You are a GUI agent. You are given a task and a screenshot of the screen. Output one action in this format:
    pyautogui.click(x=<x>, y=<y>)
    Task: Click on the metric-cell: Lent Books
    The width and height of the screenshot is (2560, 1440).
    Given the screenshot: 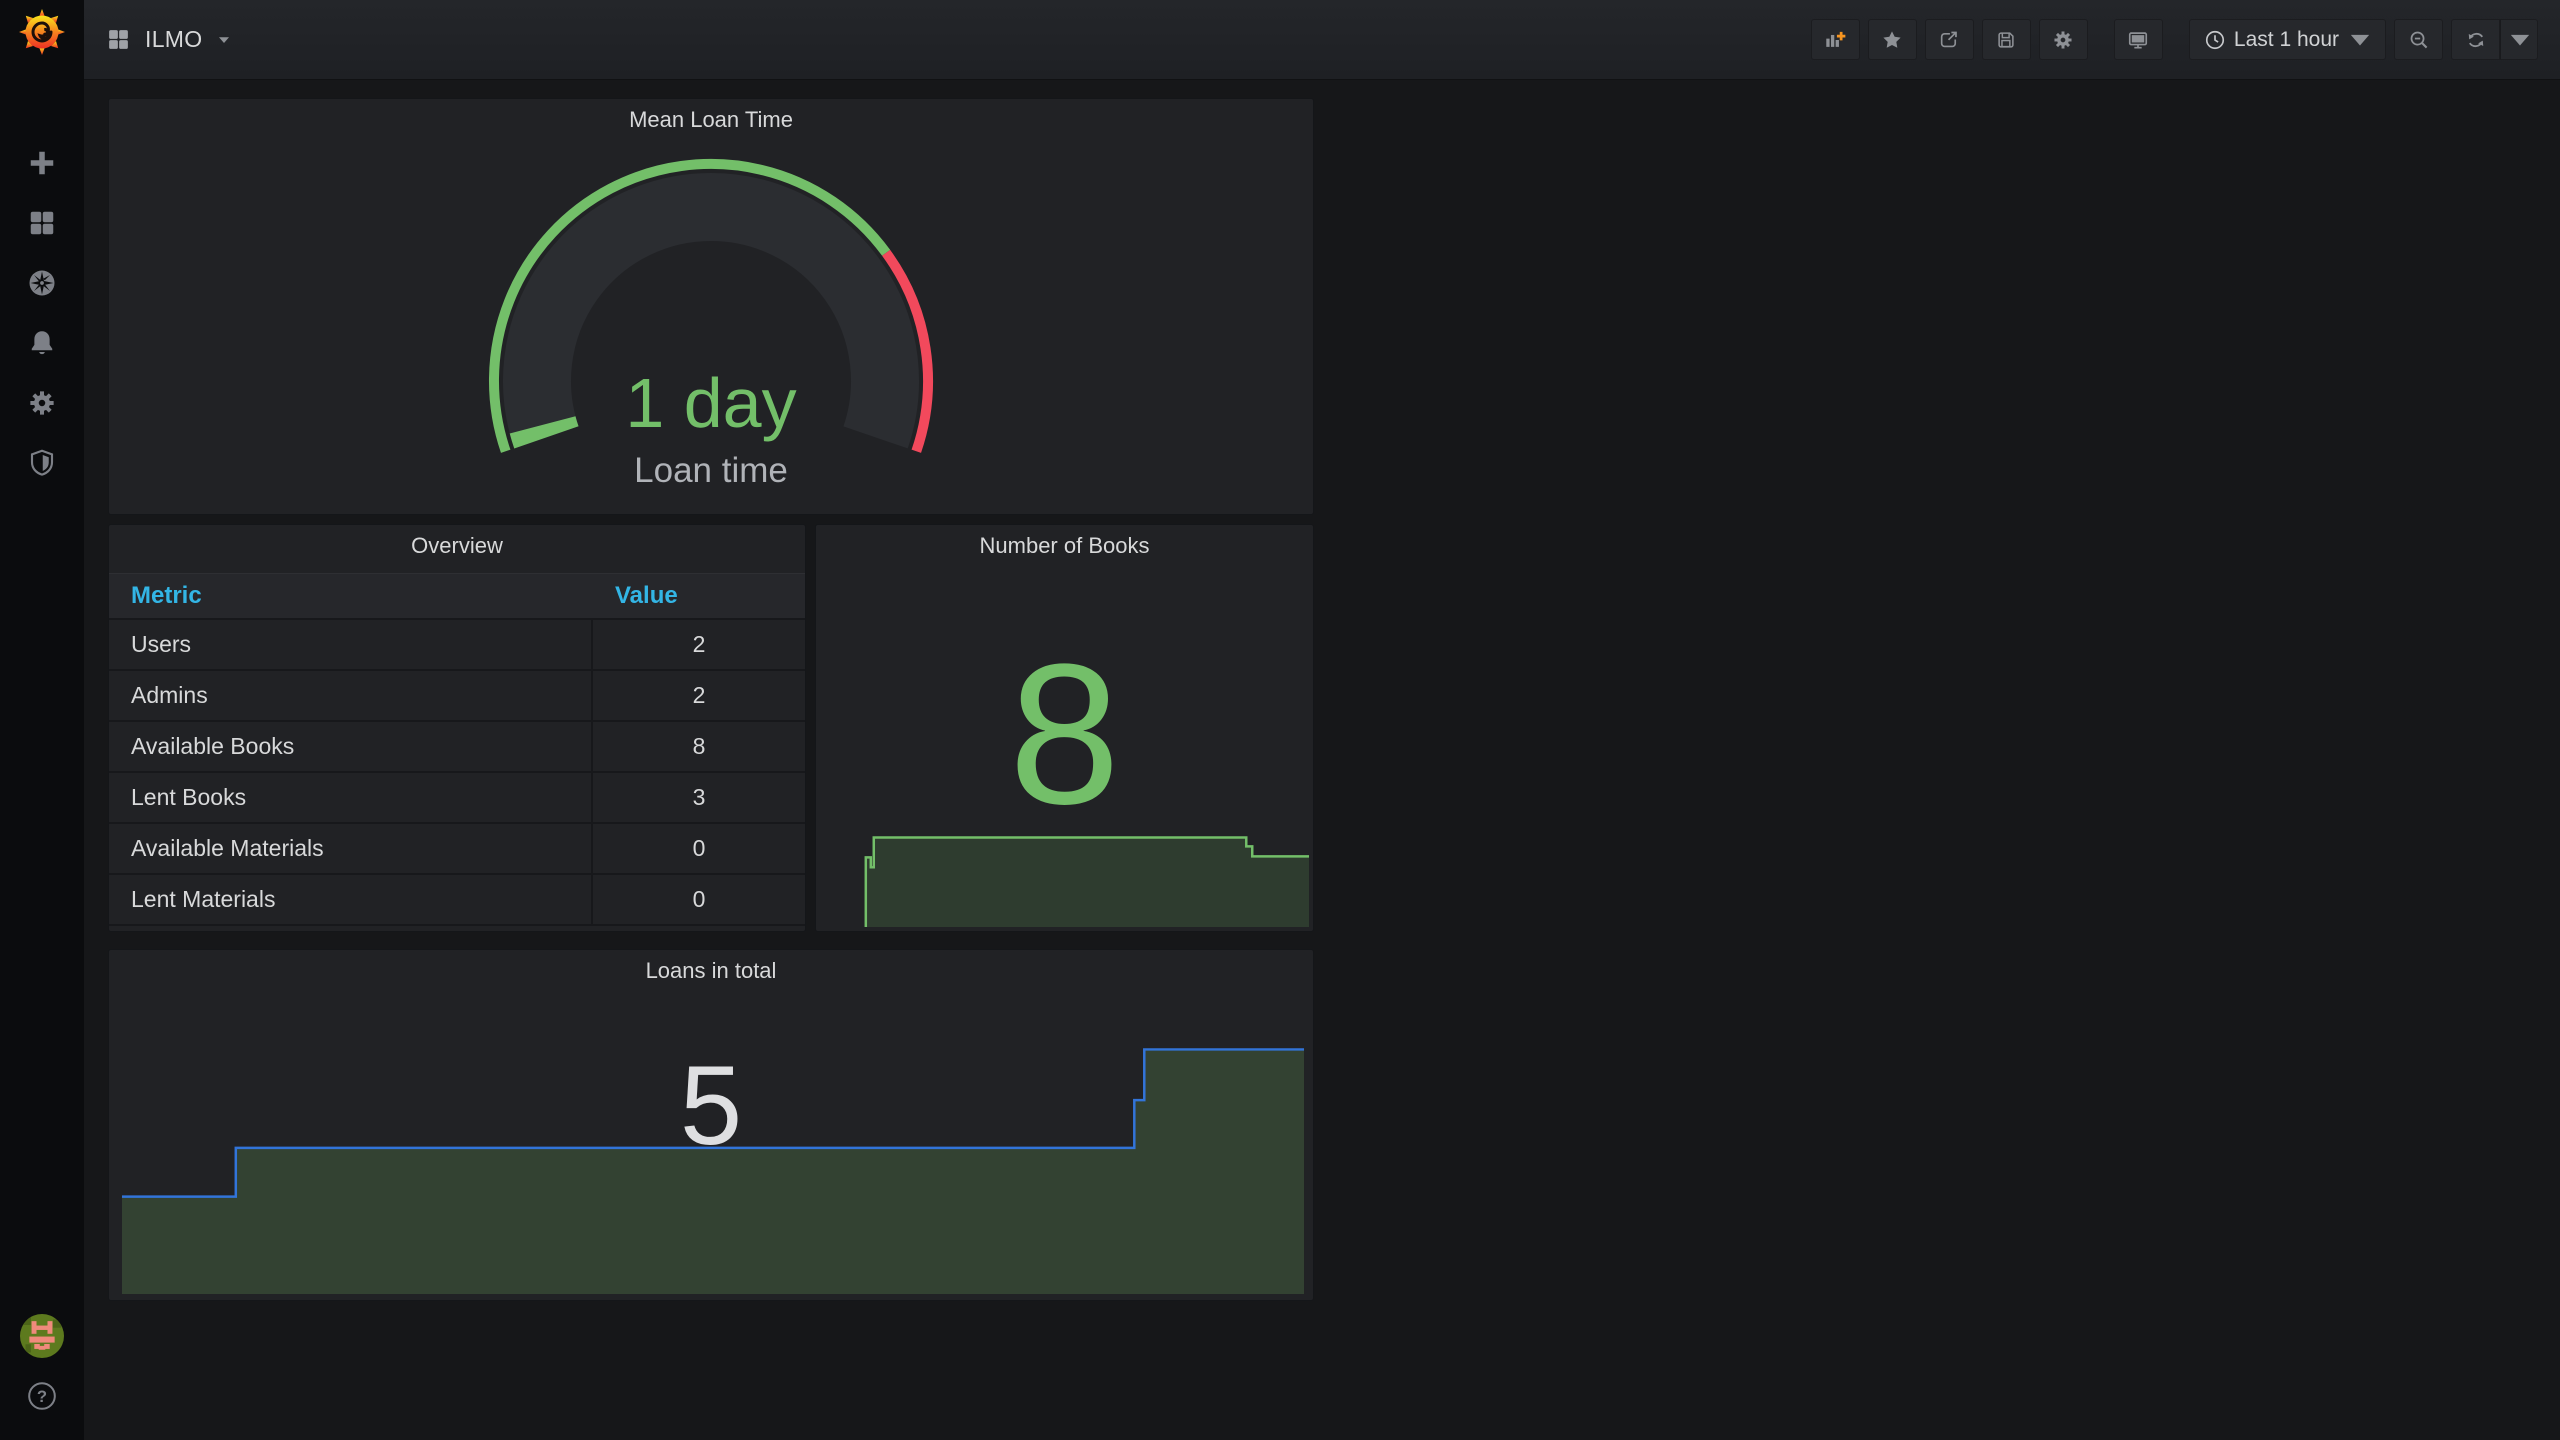 What is the action you would take?
    pyautogui.click(x=189, y=797)
    